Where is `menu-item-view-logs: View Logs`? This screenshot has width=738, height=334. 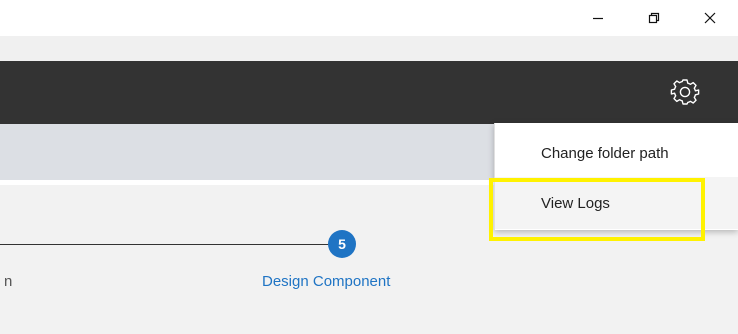
menu-item-view-logs: View Logs is located at coordinates (616, 203).